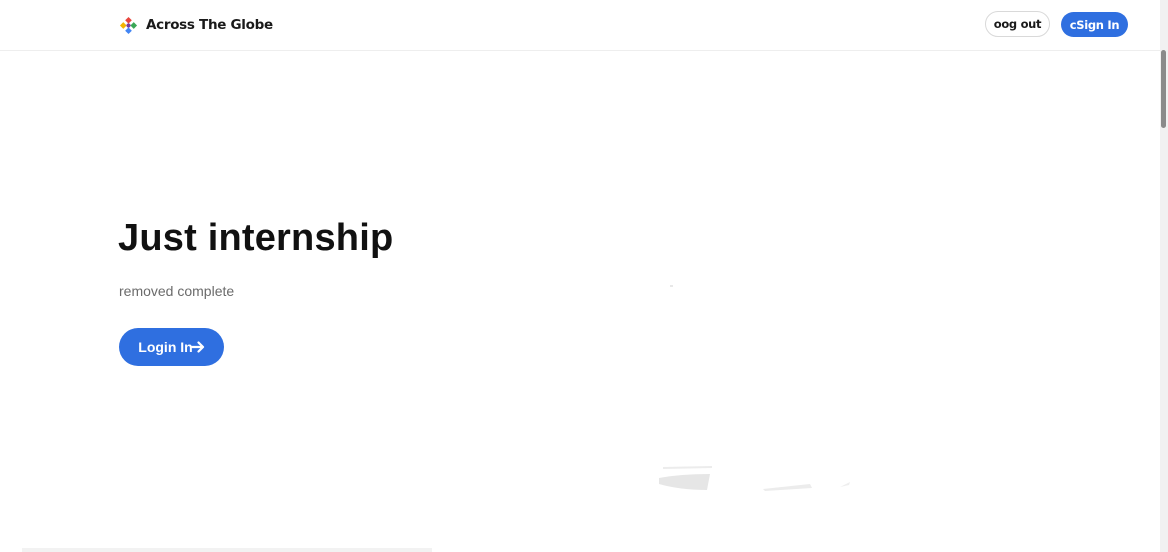  I want to click on login-in-button: Login In, so click(171, 347).